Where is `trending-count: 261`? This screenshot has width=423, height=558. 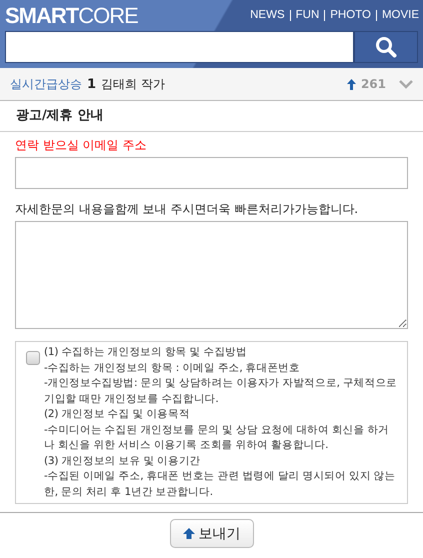 trending-count: 261 is located at coordinates (373, 84).